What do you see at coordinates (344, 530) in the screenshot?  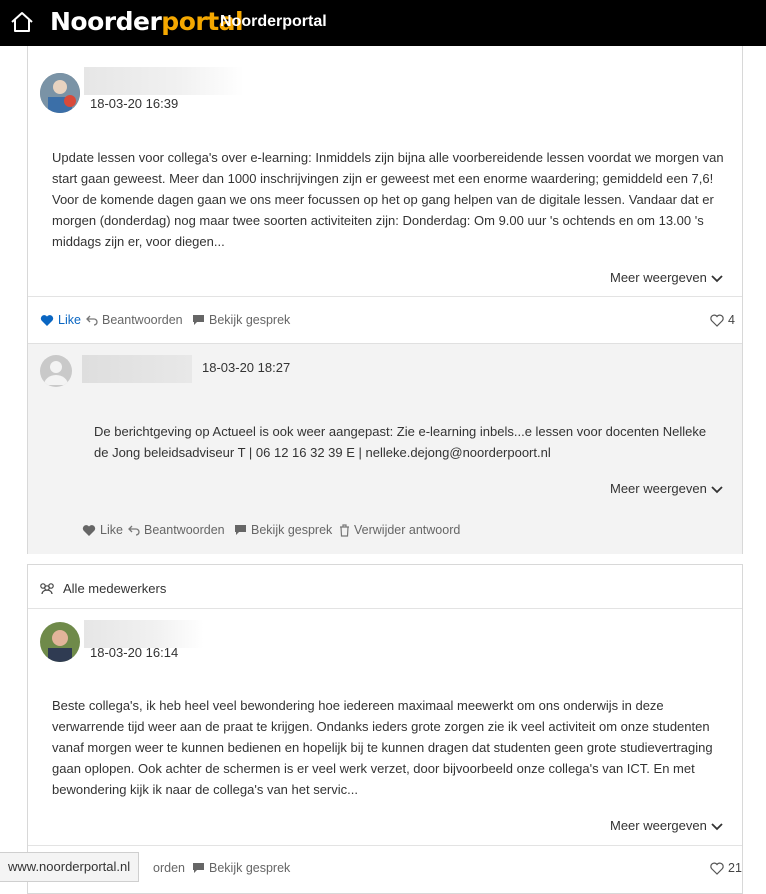 I see `trash-icon` at bounding box center [344, 530].